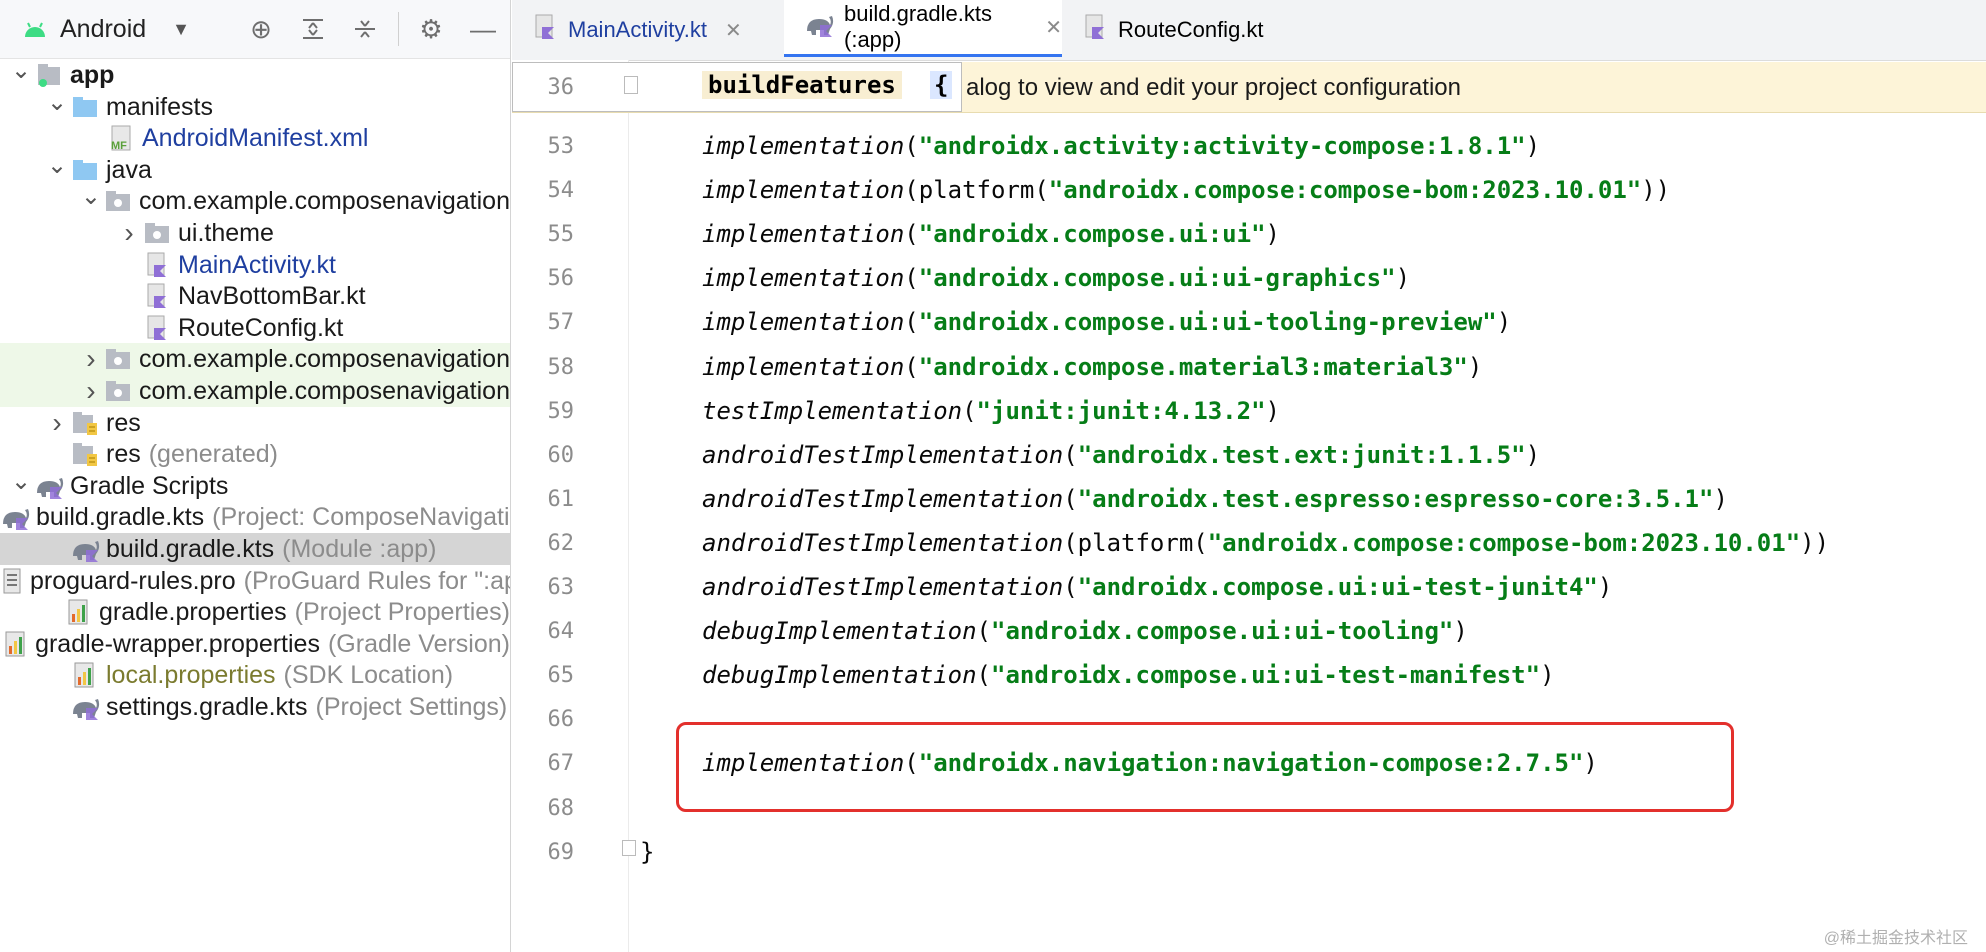  Describe the element at coordinates (1337, 587) in the screenshot. I see `code-string: "androidx.compose.ui:ui-test-junit4"` at that location.